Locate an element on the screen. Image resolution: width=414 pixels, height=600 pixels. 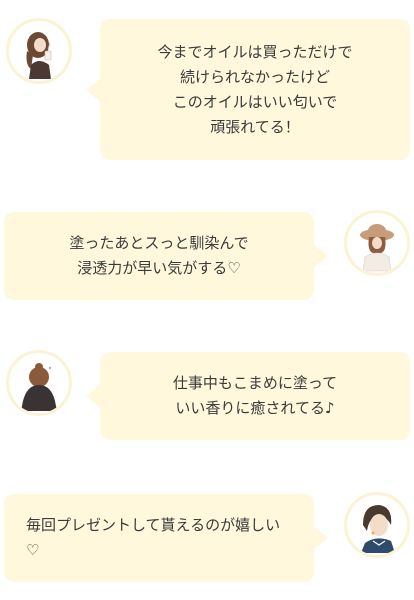
woman-hat-avatar-icon is located at coordinates (377, 243).